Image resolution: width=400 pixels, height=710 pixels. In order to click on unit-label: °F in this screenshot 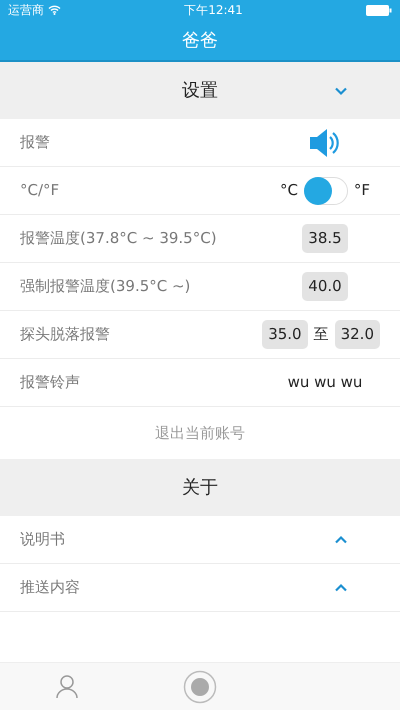, I will do `click(362, 191)`.